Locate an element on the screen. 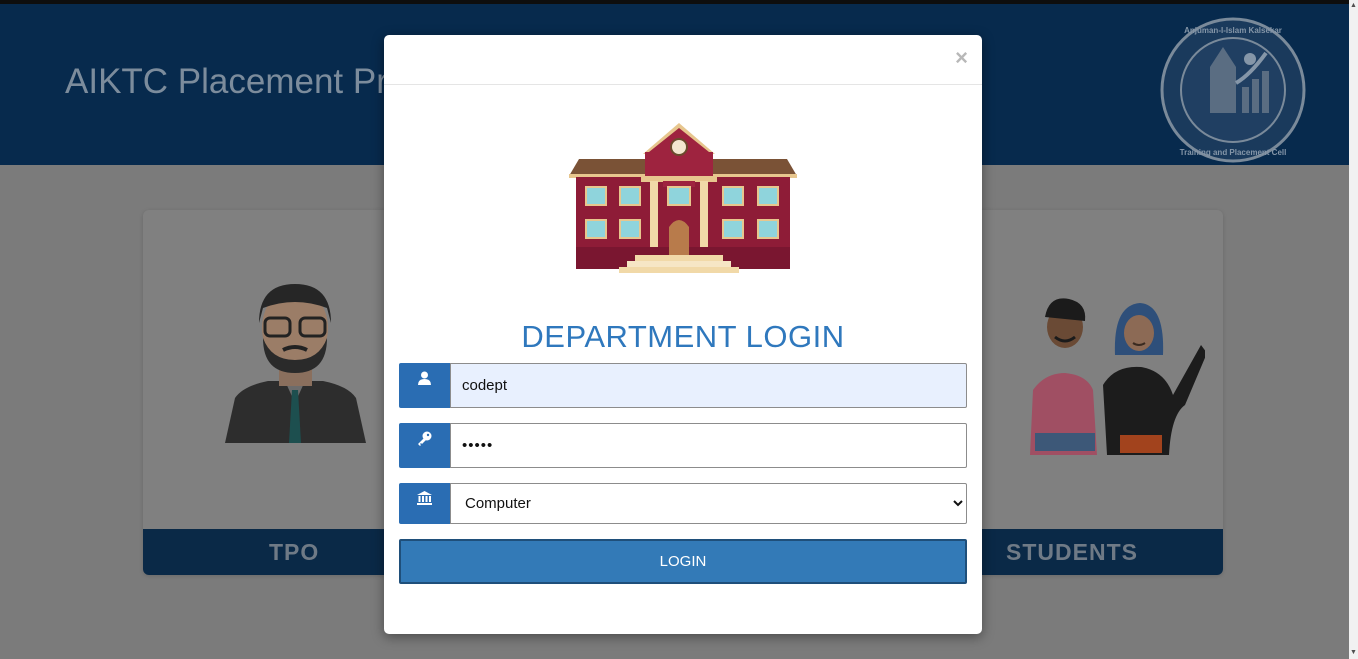 This screenshot has height=659, width=1358. tpo-avatar-illustration is located at coordinates (295, 363).